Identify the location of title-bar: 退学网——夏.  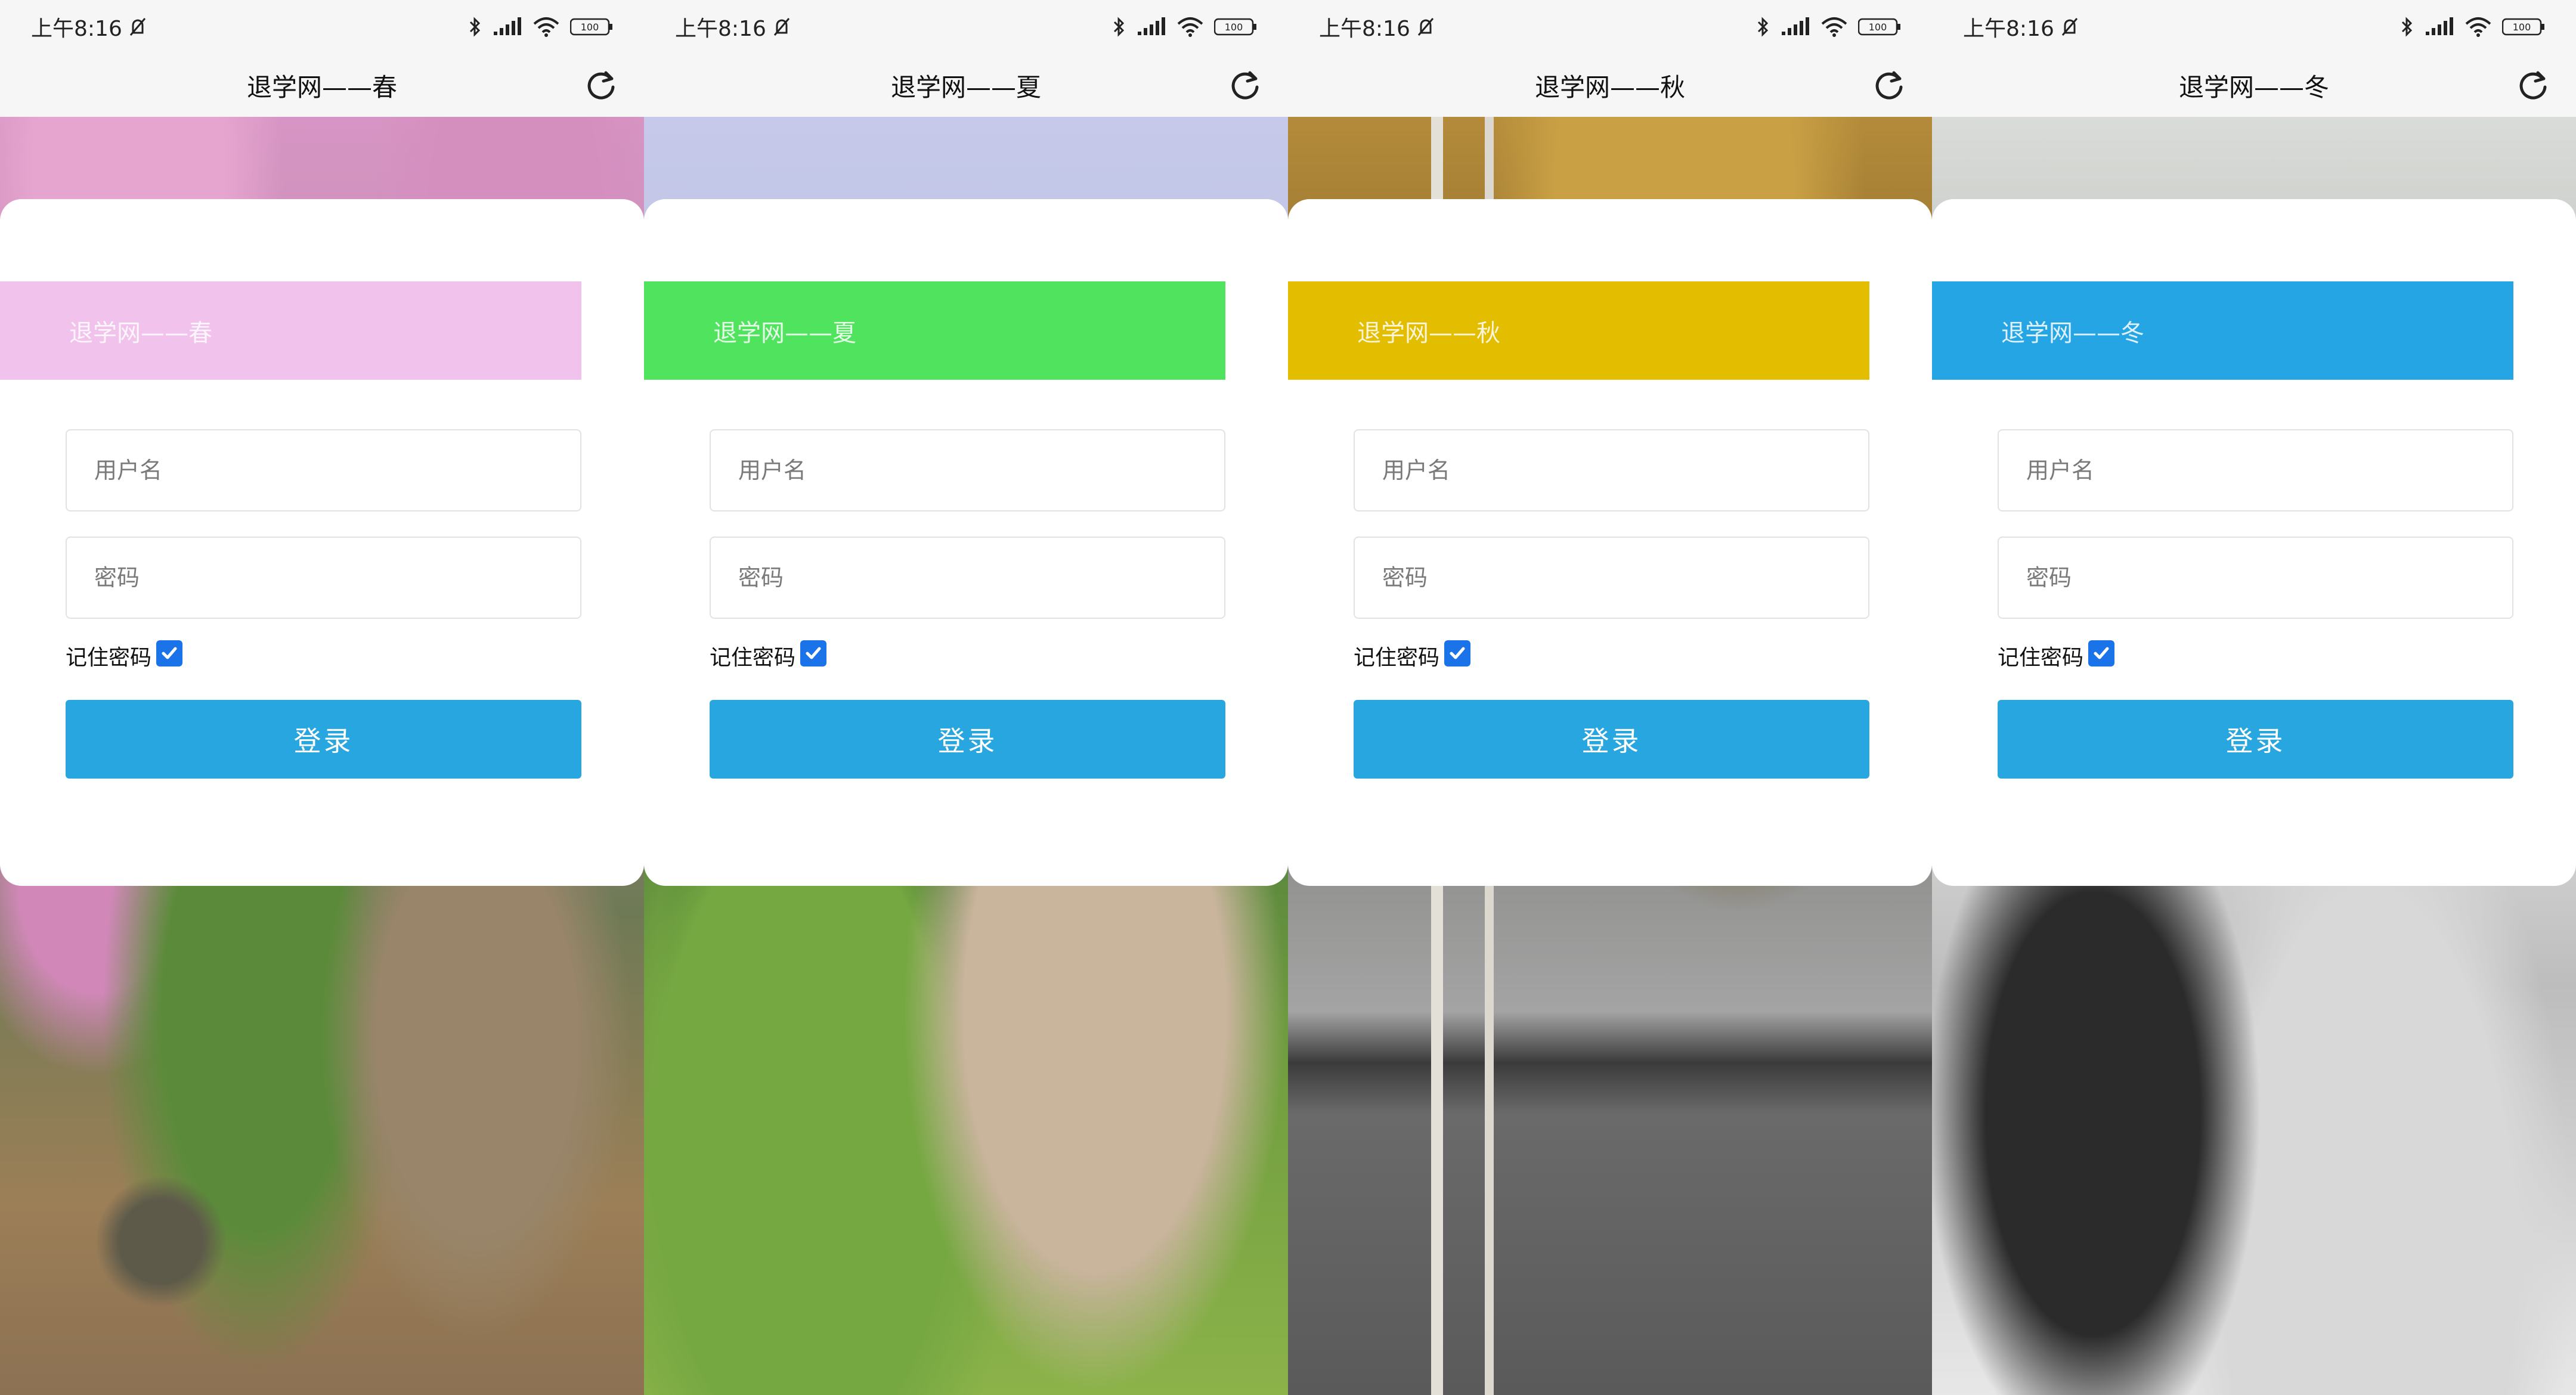
(966, 86).